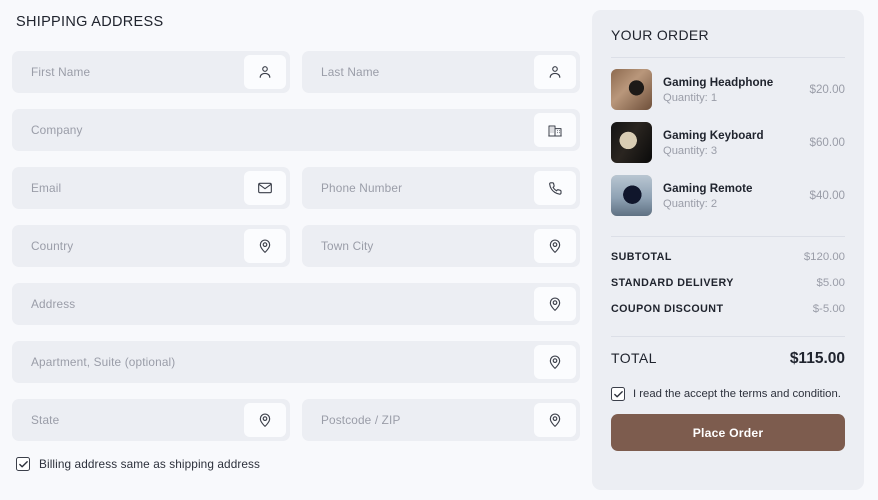  What do you see at coordinates (660, 35) in the screenshot?
I see `order-summary-title: YOUR ORDER` at bounding box center [660, 35].